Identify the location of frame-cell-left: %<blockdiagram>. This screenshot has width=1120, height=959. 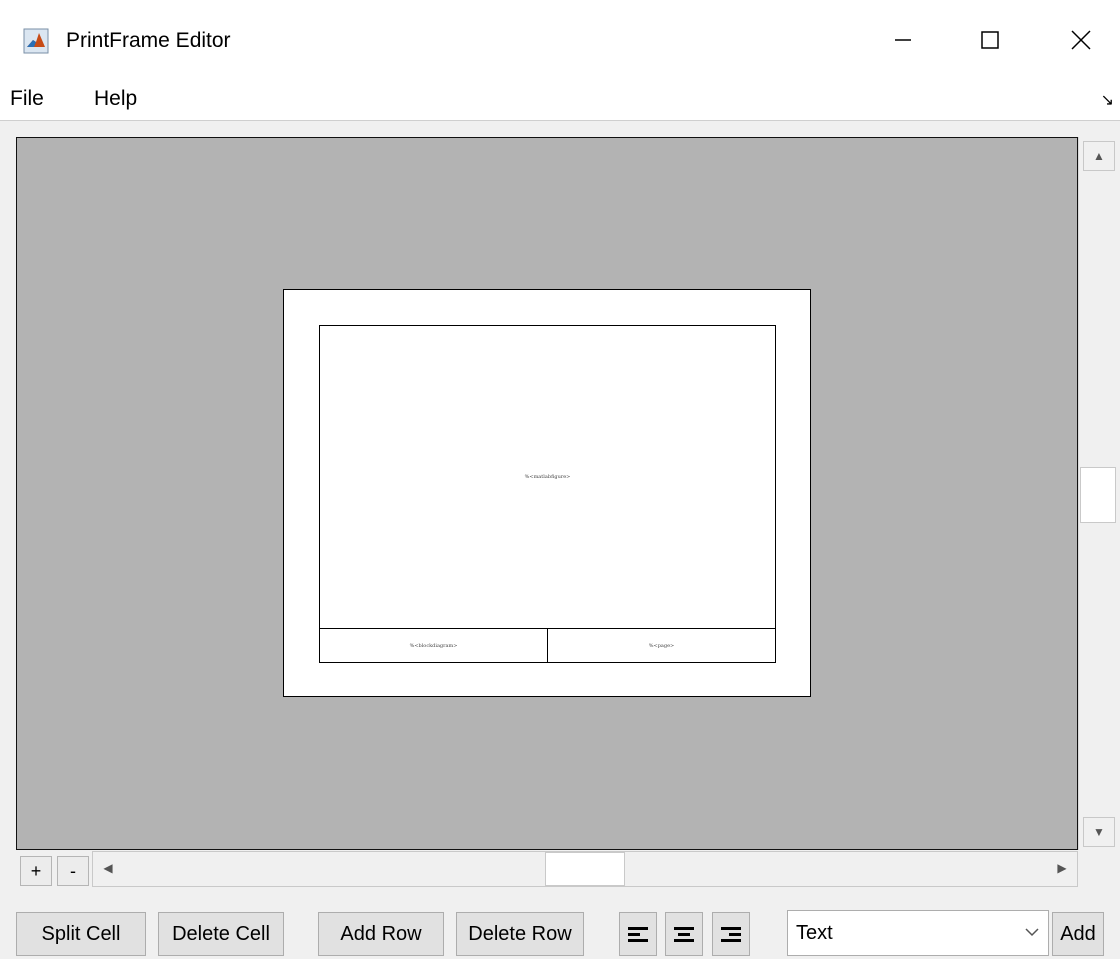
(434, 645).